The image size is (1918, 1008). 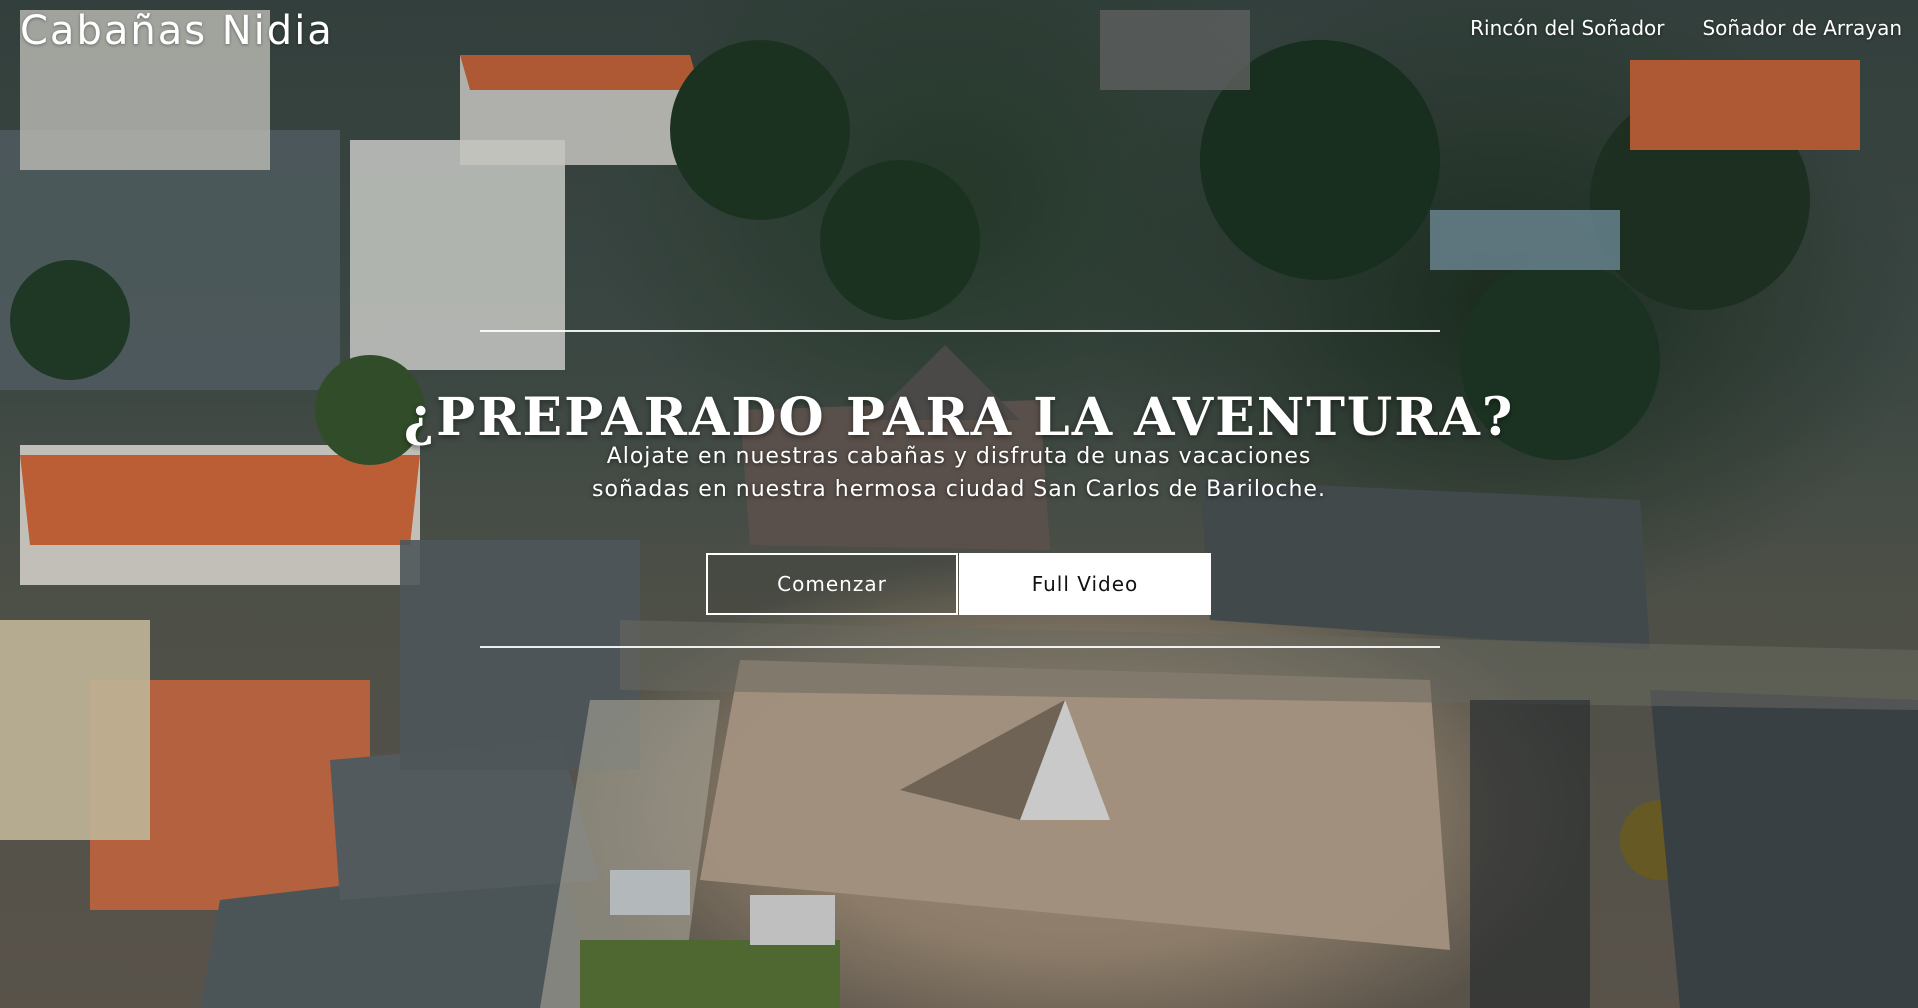 What do you see at coordinates (1686, 28) in the screenshot?
I see `top-navigation: Rincón del Soñador Soñador de Arrayan` at bounding box center [1686, 28].